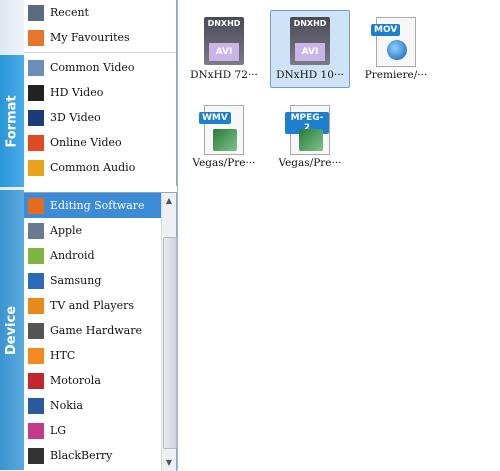 The image size is (500, 471). Describe the element at coordinates (75, 117) in the screenshot. I see `format-category-item-label: 3D Video` at that location.